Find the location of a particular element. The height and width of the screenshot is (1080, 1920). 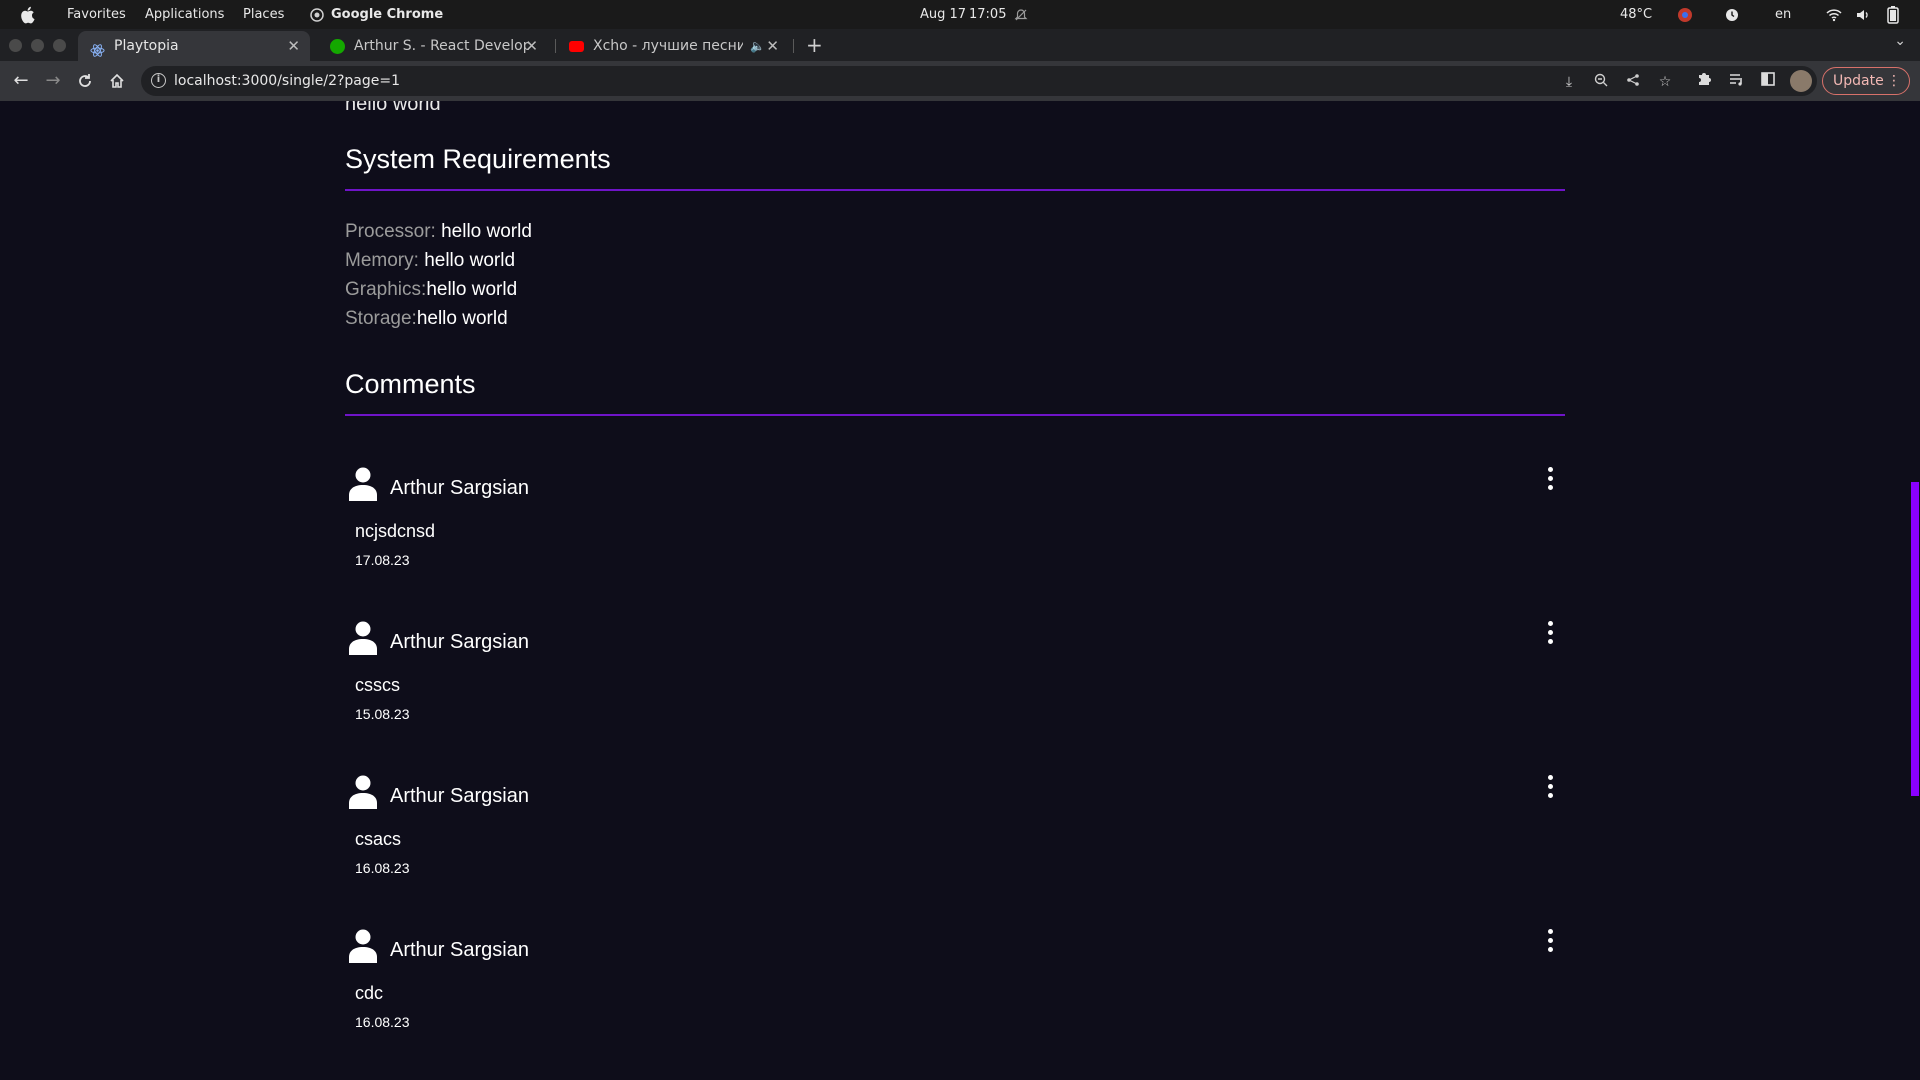

address-bar: i localhost:3000/single/2?page=1 ⤓ ☆ is located at coordinates (979, 81).